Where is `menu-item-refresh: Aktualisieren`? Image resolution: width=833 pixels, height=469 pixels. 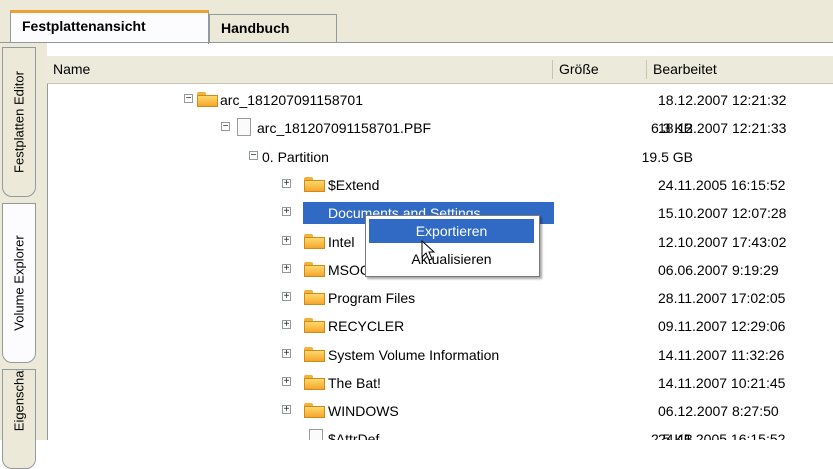 menu-item-refresh: Aktualisieren is located at coordinates (451, 259).